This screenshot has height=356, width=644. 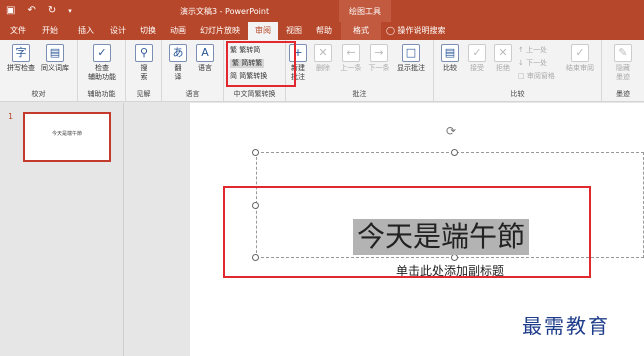 What do you see at coordinates (118, 31) in the screenshot?
I see `tab-design: 设计` at bounding box center [118, 31].